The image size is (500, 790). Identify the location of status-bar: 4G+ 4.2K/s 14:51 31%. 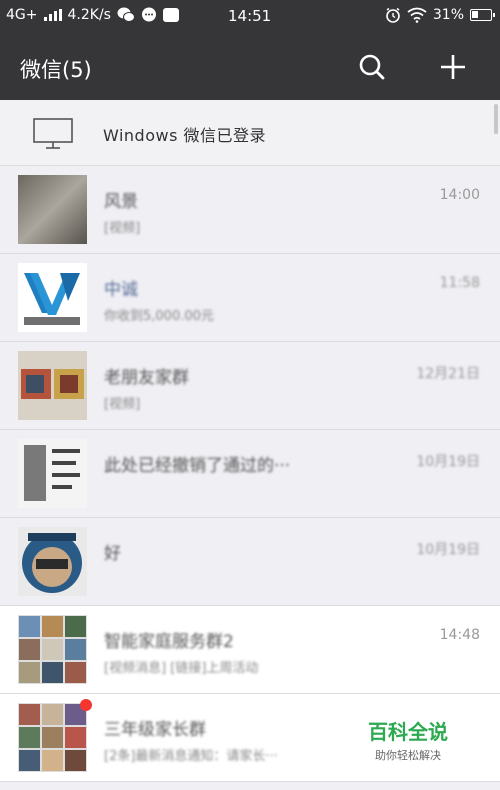
(250, 16).